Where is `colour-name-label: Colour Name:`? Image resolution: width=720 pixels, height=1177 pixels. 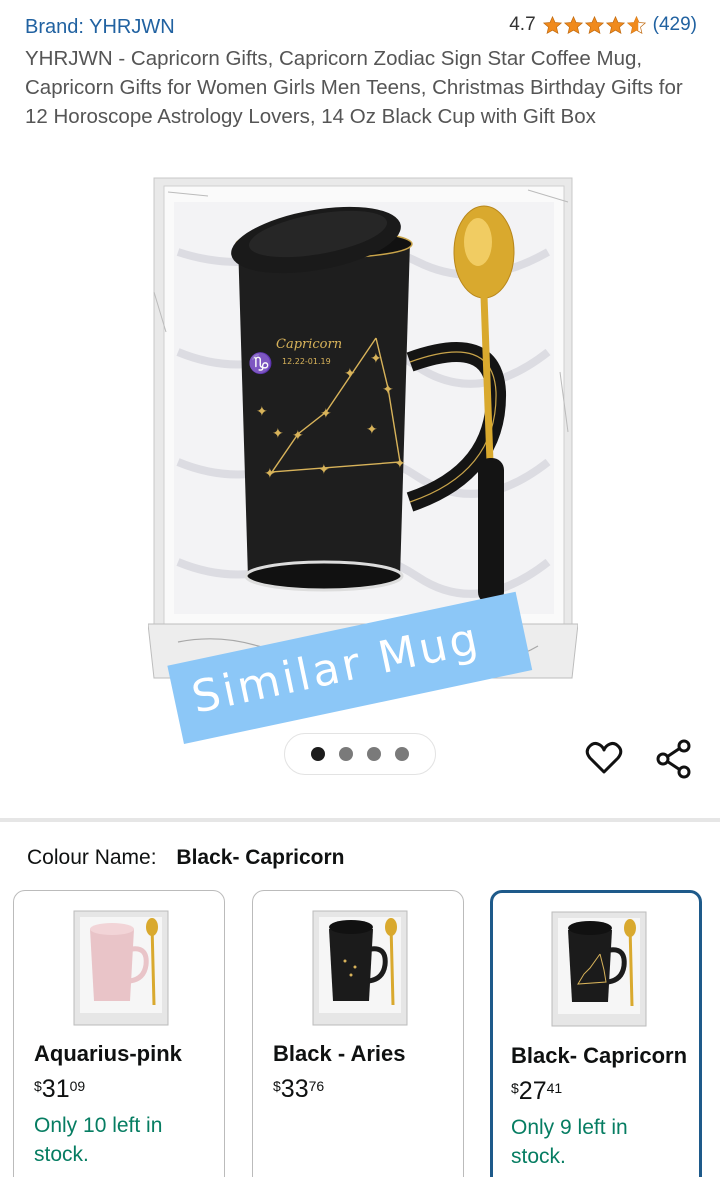
colour-name-label: Colour Name: is located at coordinates (92, 857).